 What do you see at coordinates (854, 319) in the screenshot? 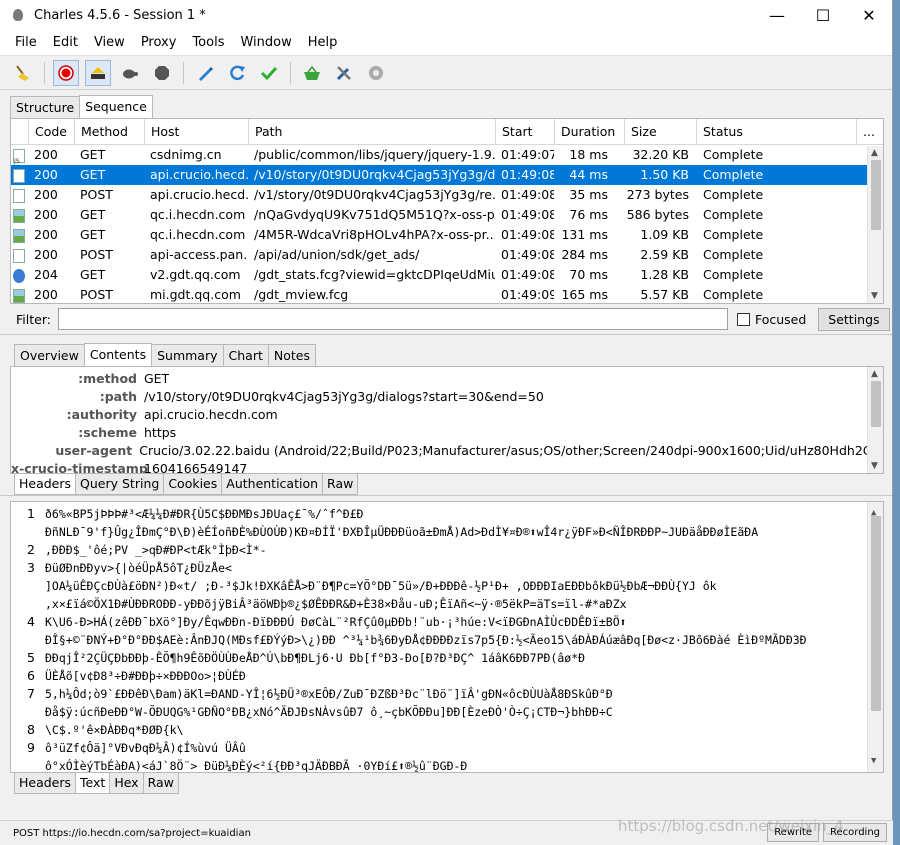
I see `settings-button: Settings` at bounding box center [854, 319].